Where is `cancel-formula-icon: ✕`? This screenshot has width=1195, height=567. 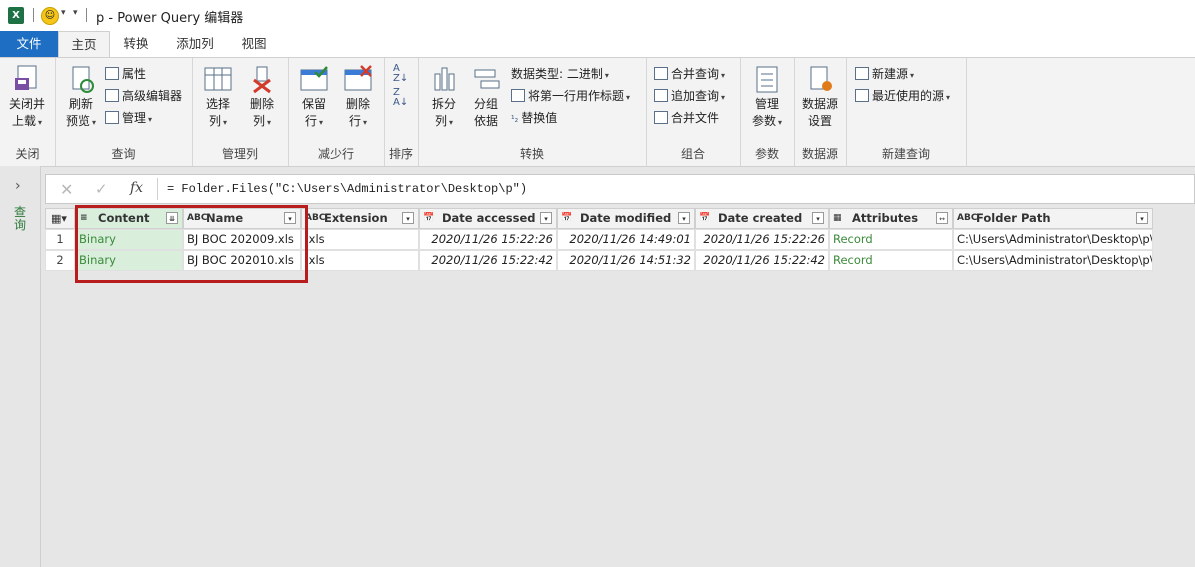 cancel-formula-icon: ✕ is located at coordinates (66, 189).